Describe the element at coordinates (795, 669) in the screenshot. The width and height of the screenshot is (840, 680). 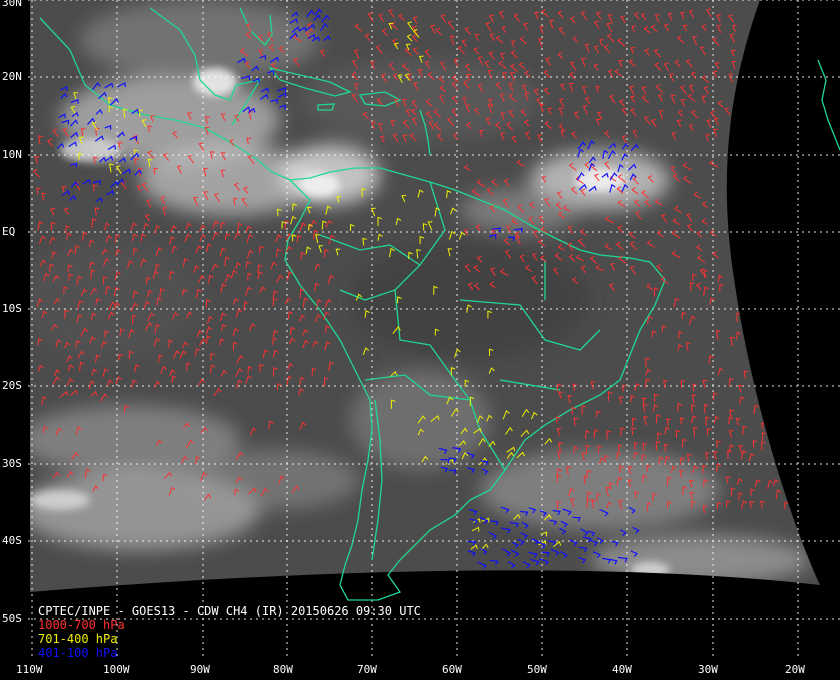
I see `lon-label-20w: 20W` at that location.